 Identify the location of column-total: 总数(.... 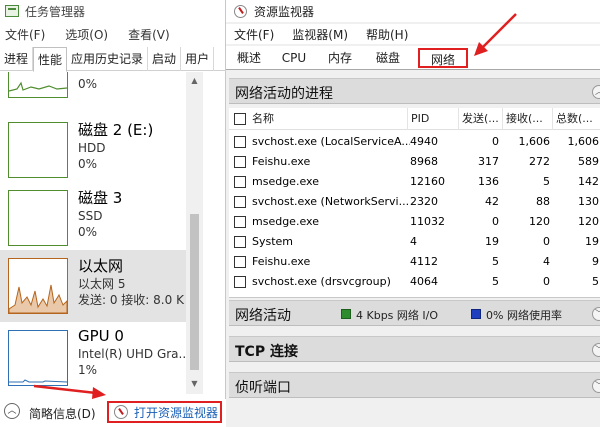
(576, 119).